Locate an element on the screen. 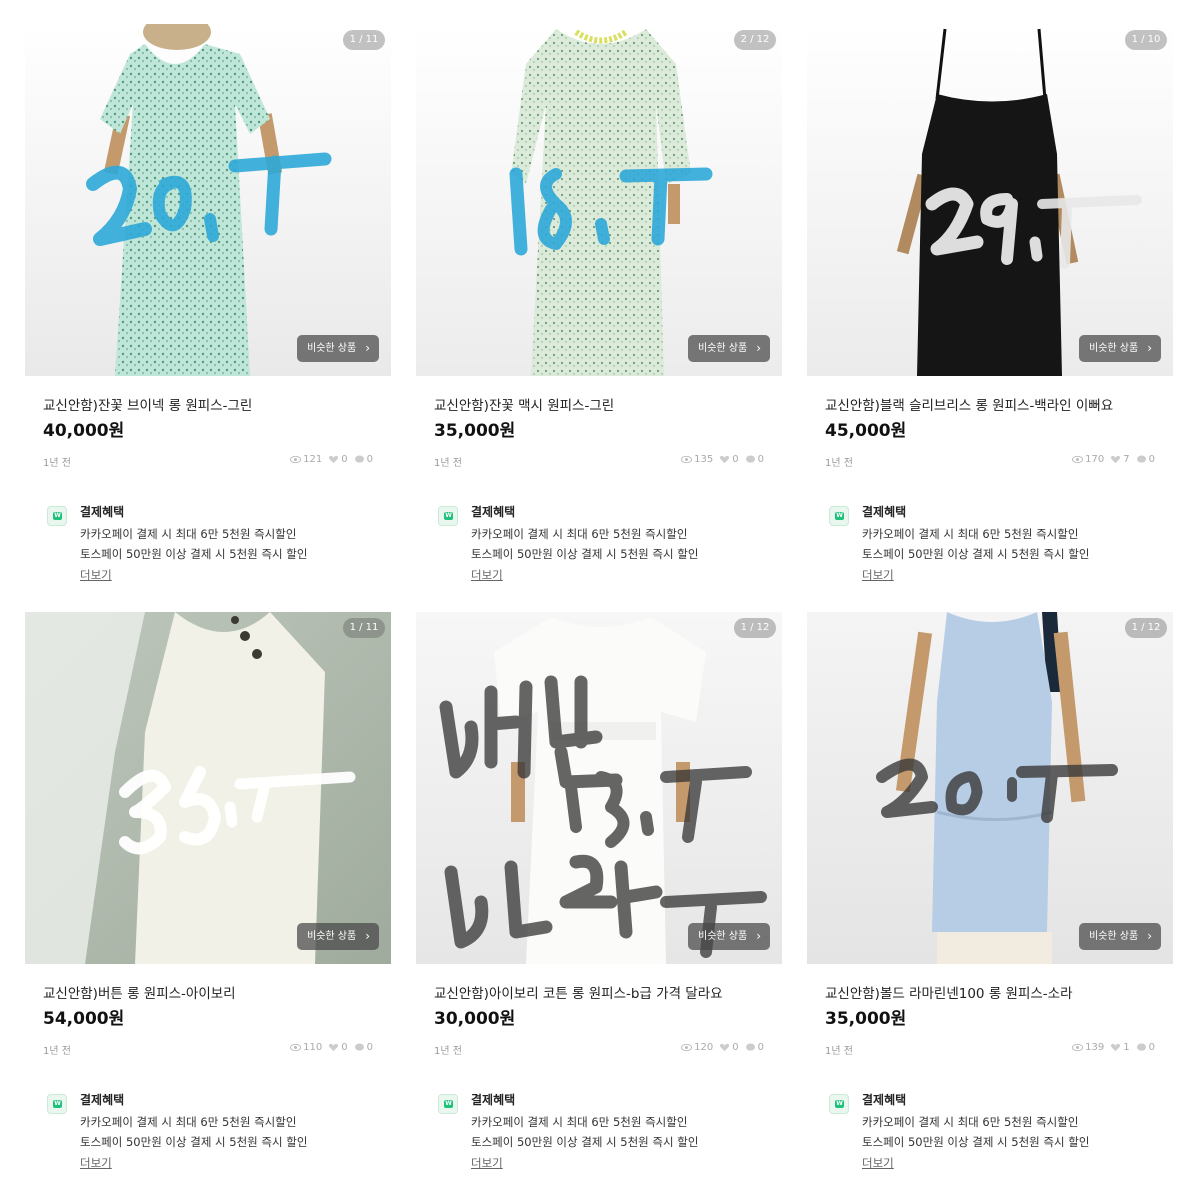  product-price: 30,000원 is located at coordinates (475, 1019).